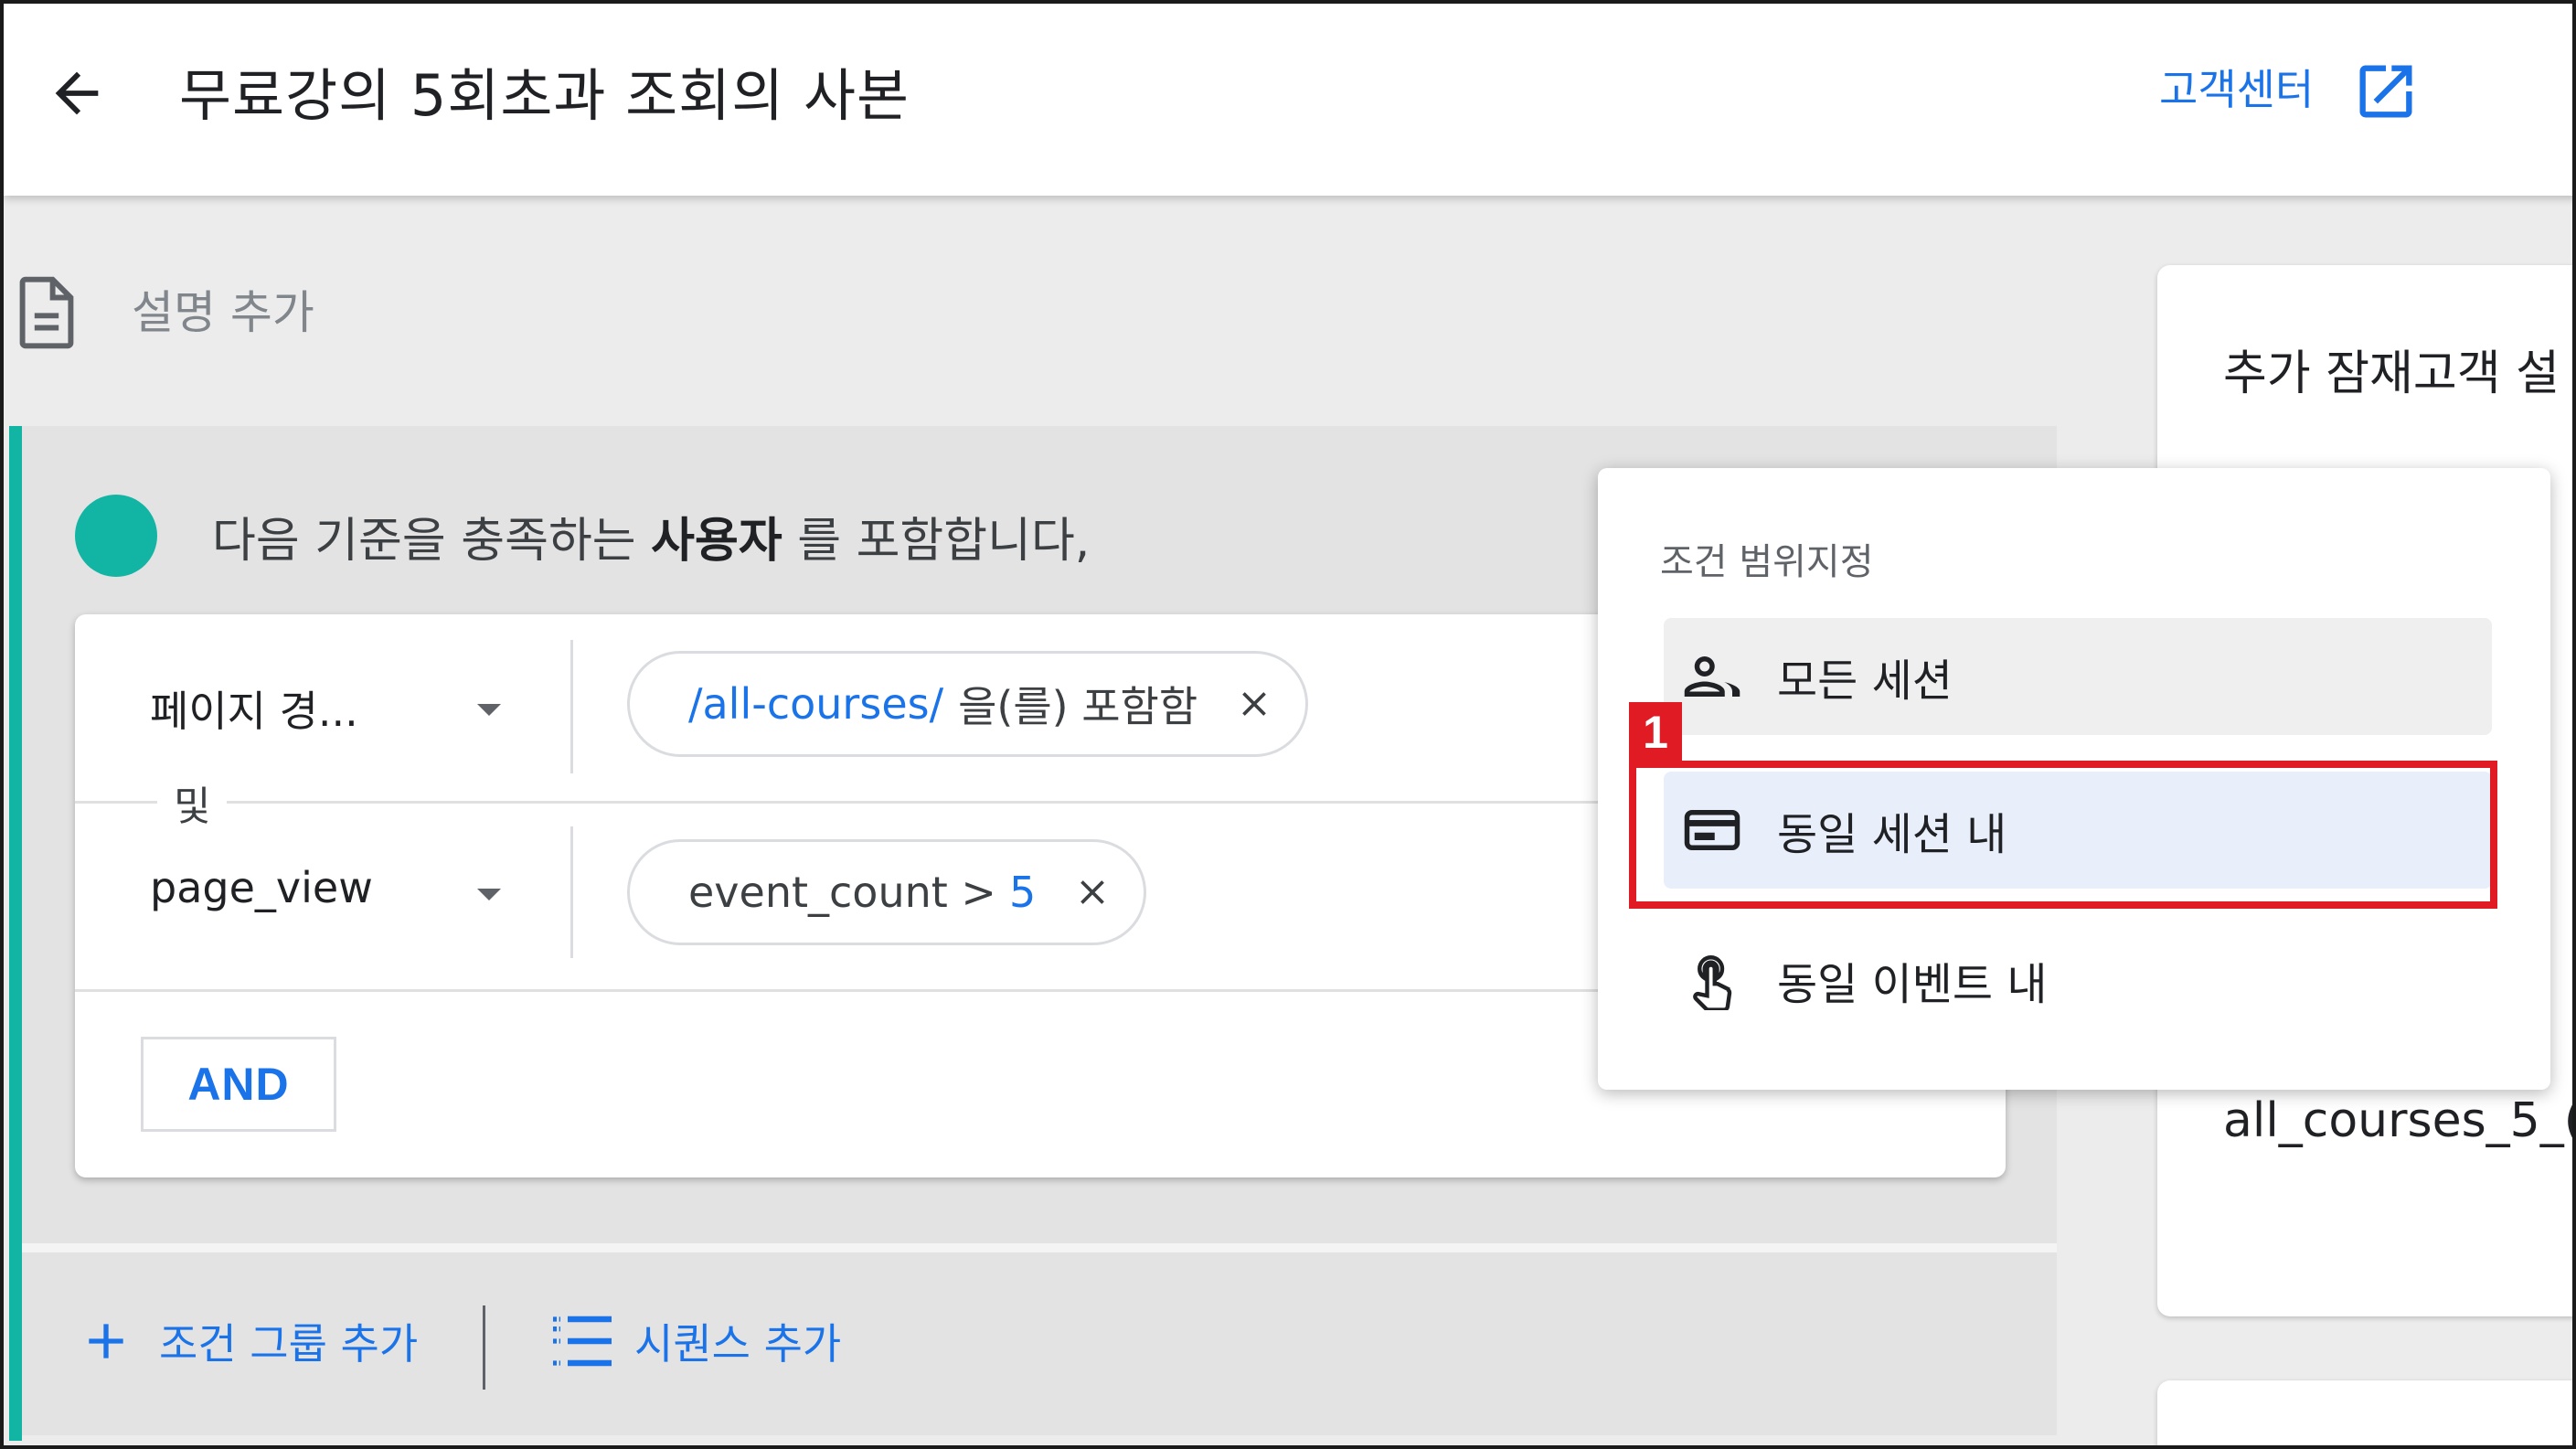 The image size is (2576, 1449). Describe the element at coordinates (1912, 985) in the screenshot. I see `menu-item-label: 동일 이벤트 내` at that location.